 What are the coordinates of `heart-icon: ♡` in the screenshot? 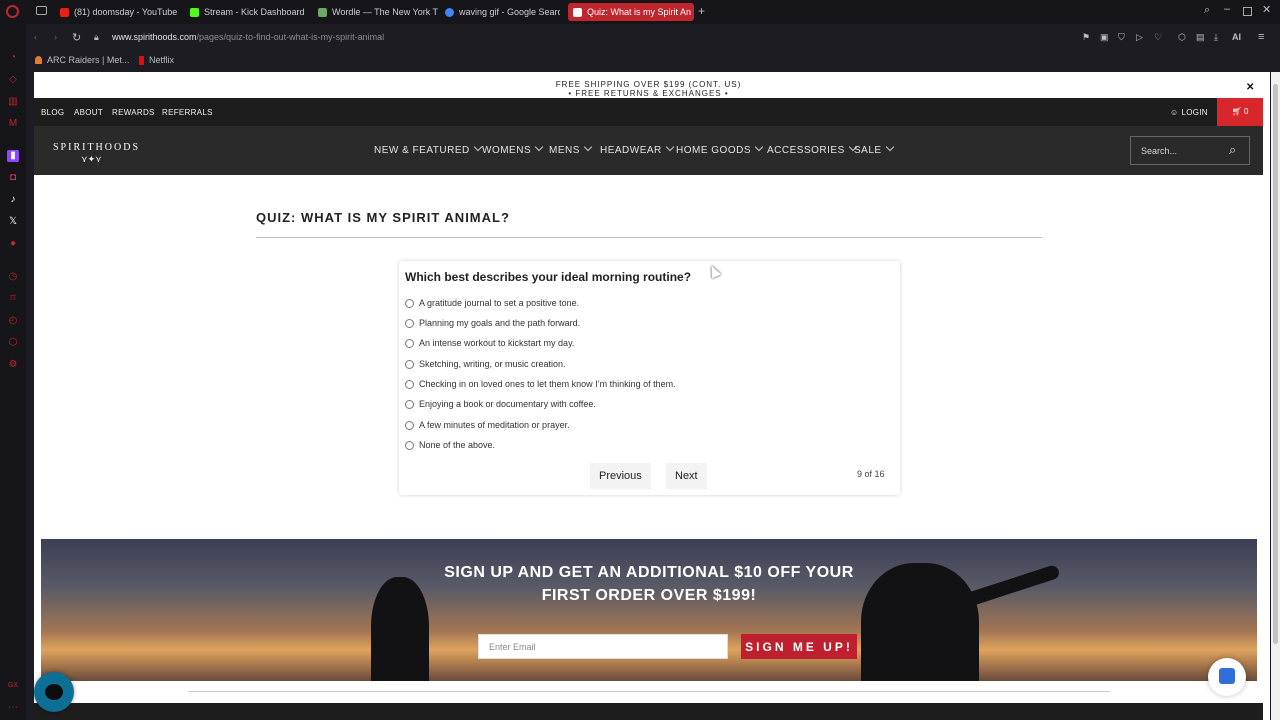 It's located at (1158, 37).